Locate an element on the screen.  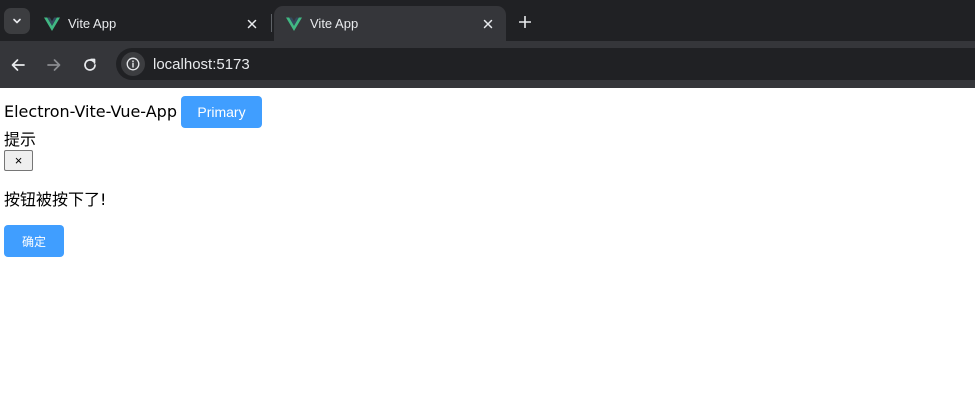
site-info-button is located at coordinates (133, 64).